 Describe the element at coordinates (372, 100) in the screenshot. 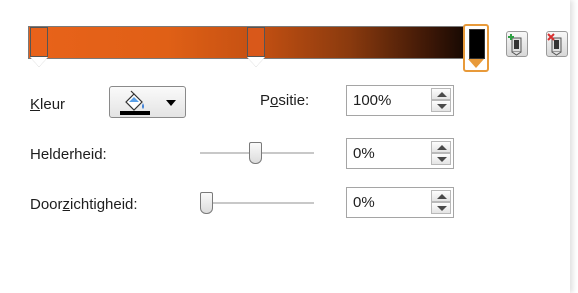

I see `position-value: 100%` at that location.